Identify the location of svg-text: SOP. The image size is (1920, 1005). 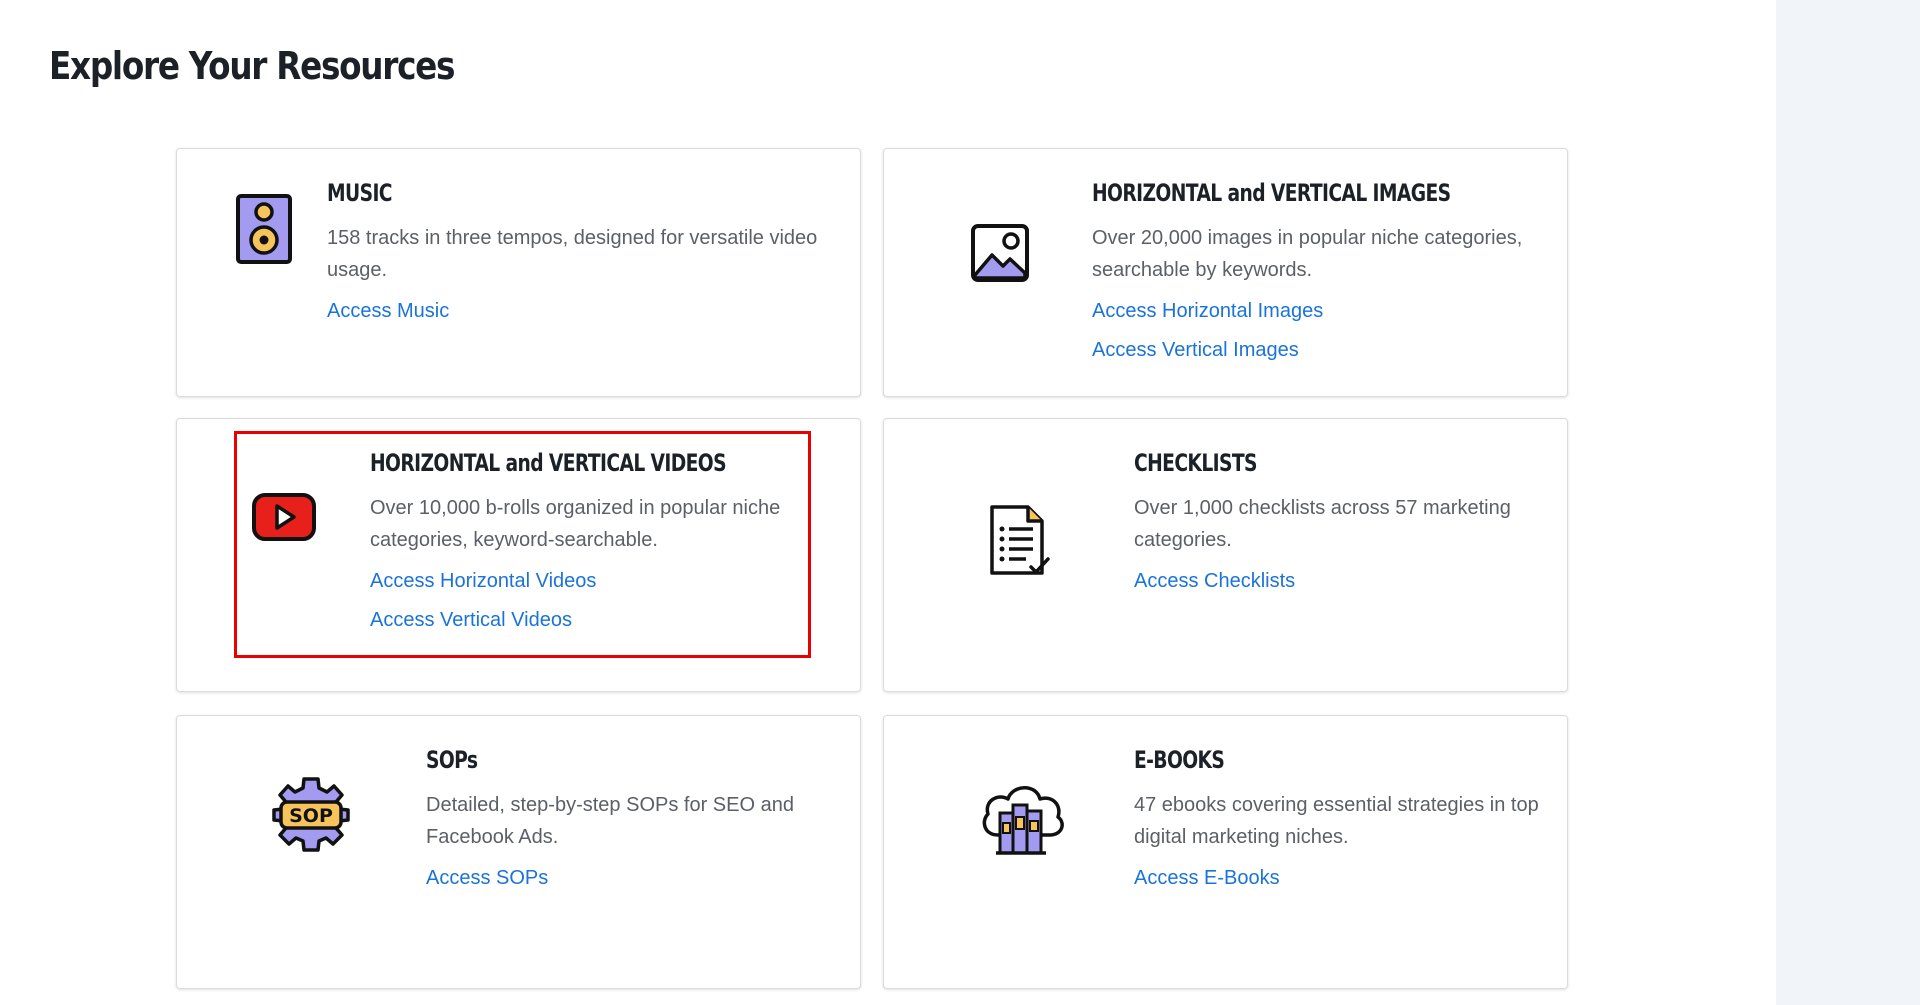
(311, 816).